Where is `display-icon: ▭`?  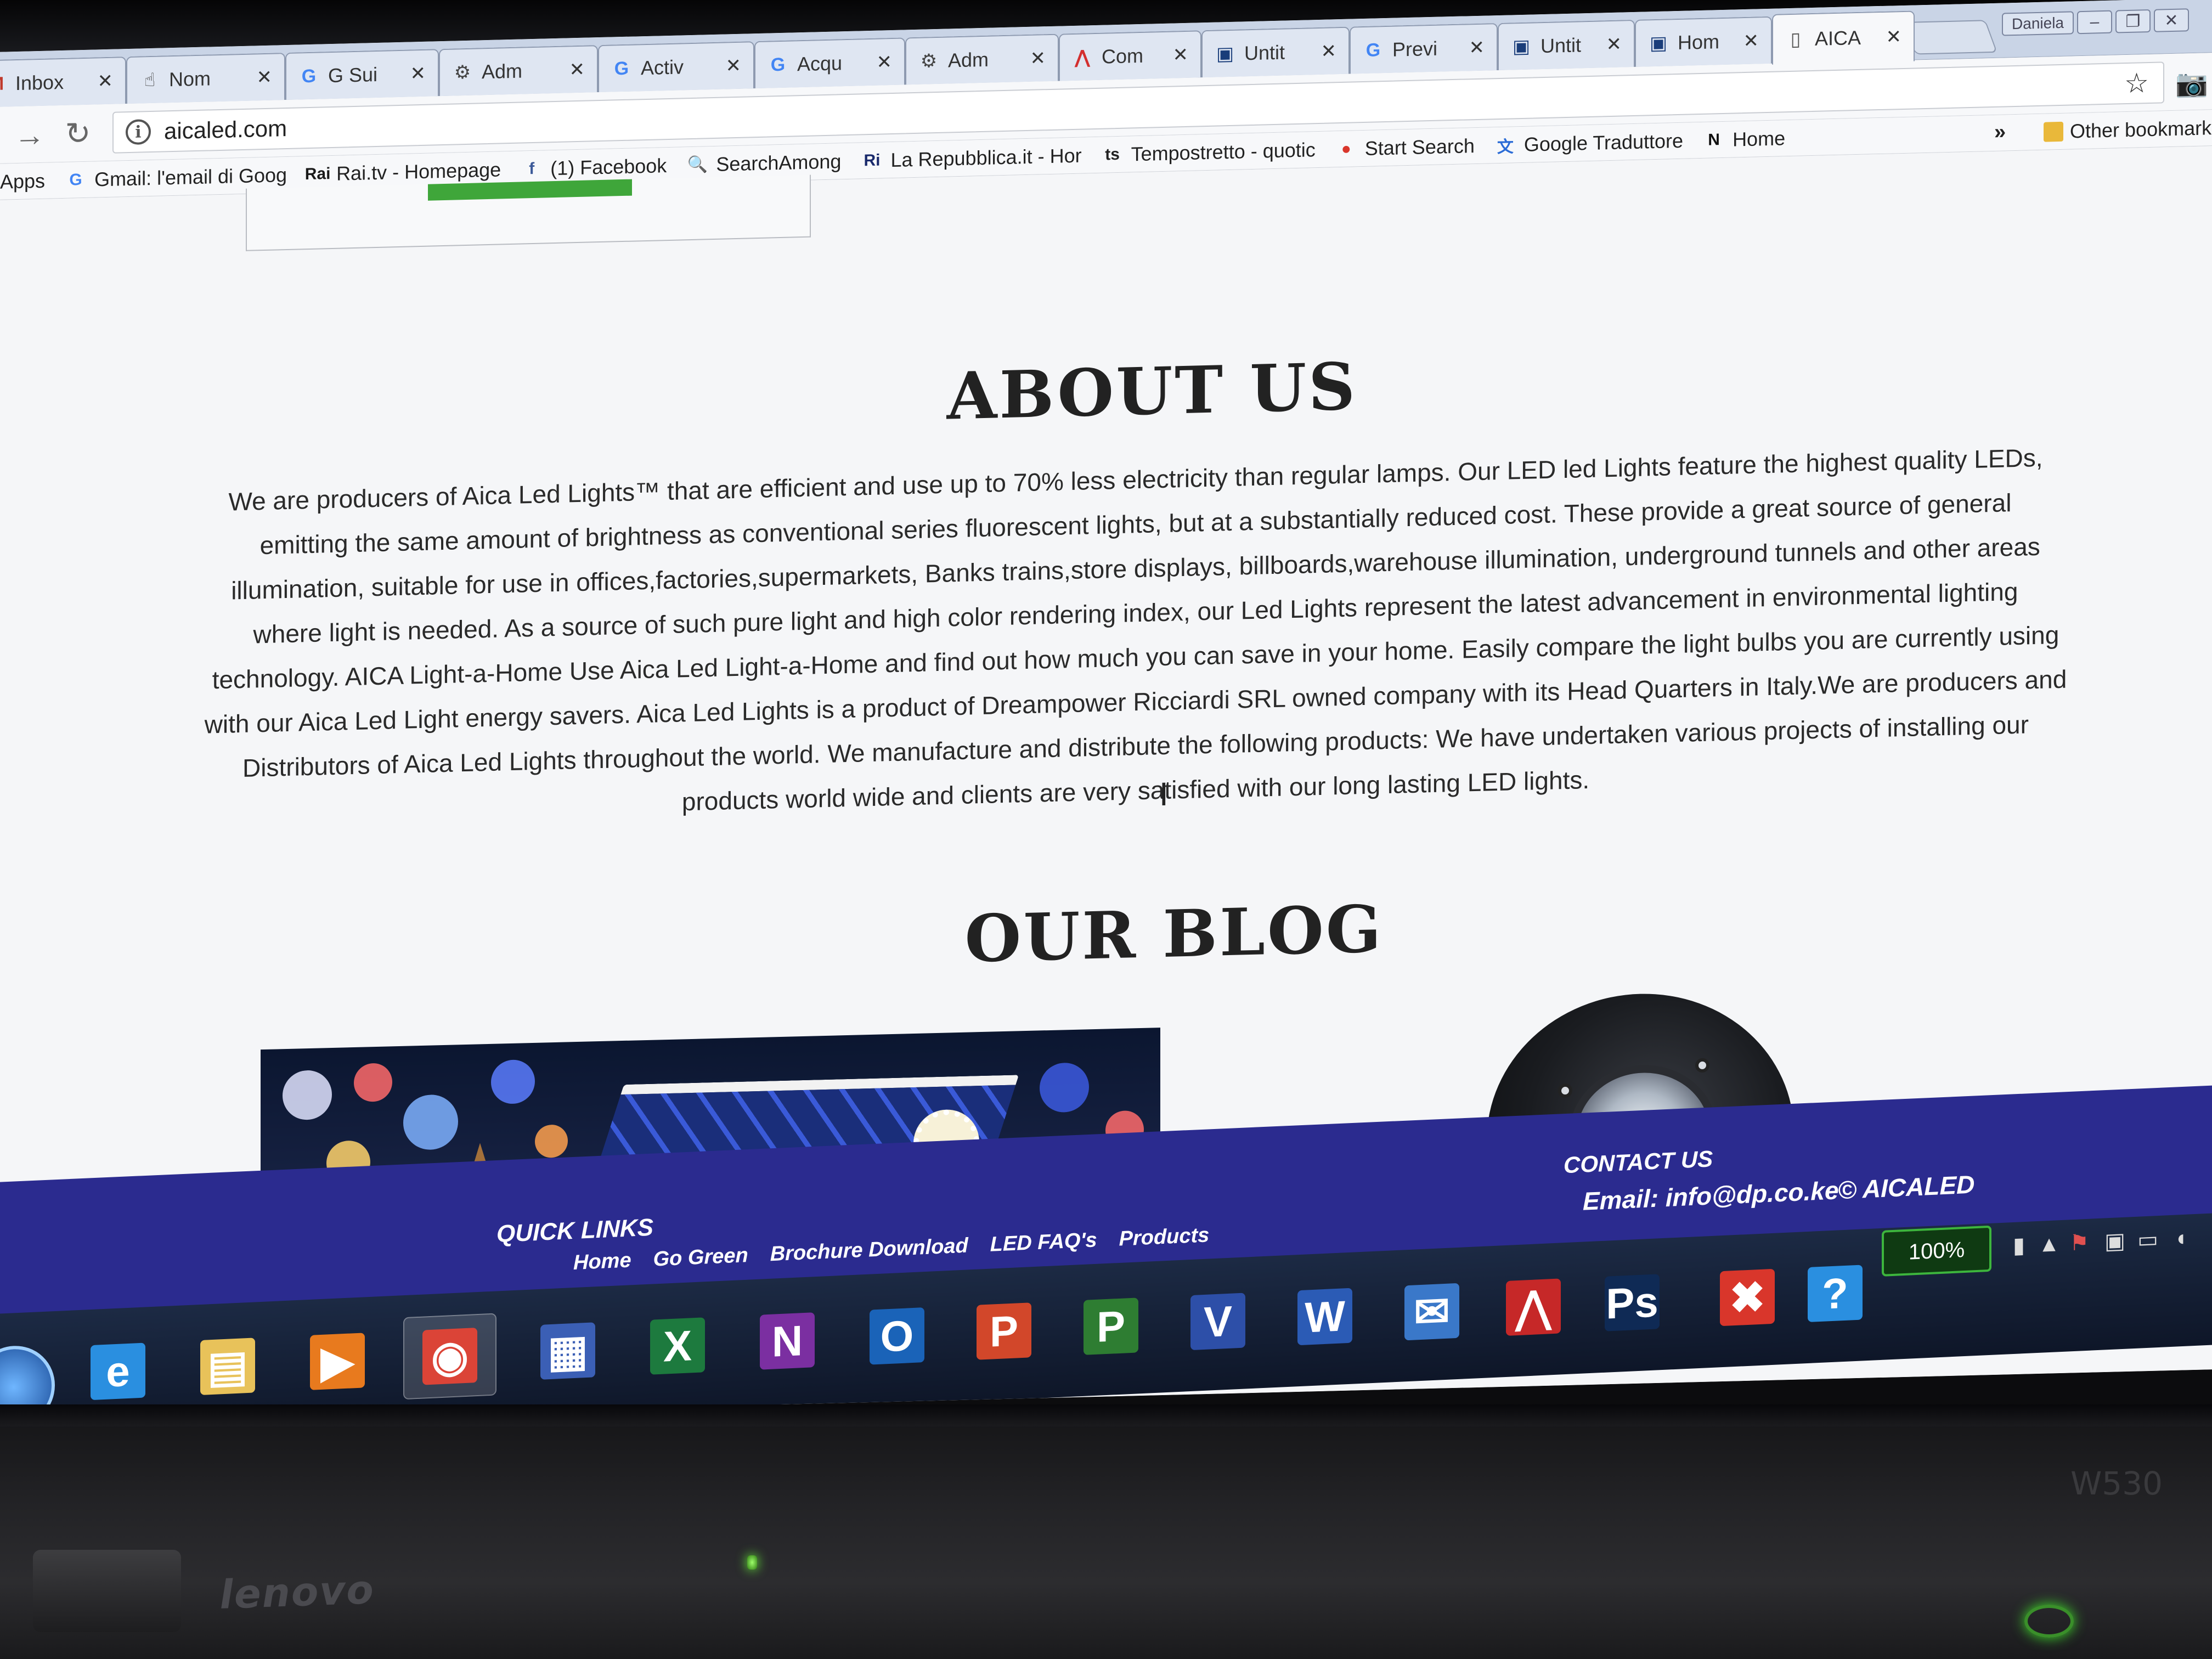 display-icon: ▭ is located at coordinates (2148, 1240).